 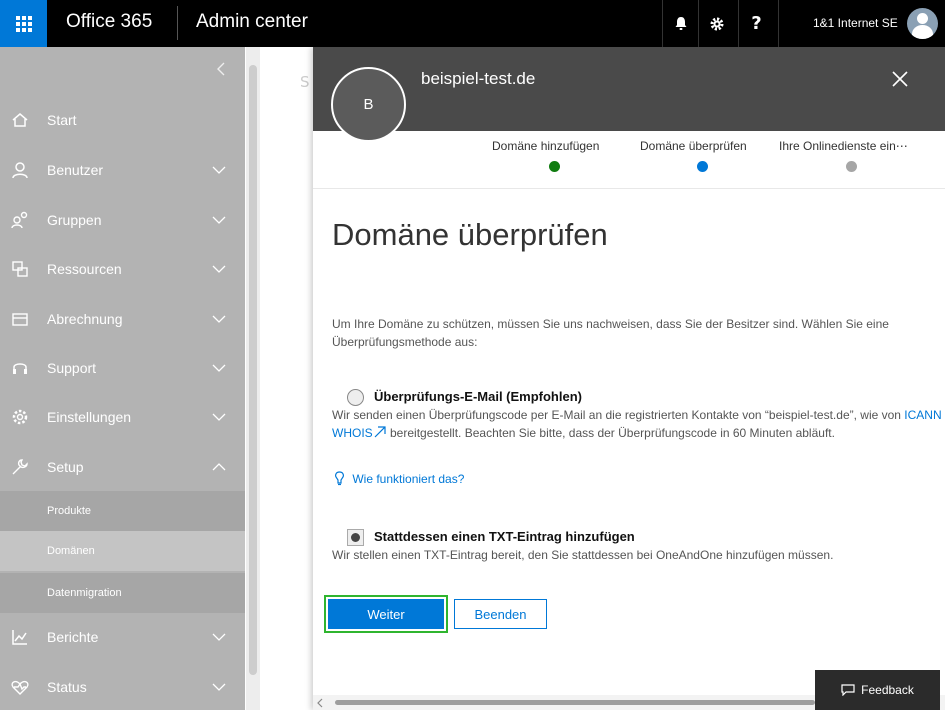 What do you see at coordinates (122, 687) in the screenshot?
I see `sidebar-item-status: Status` at bounding box center [122, 687].